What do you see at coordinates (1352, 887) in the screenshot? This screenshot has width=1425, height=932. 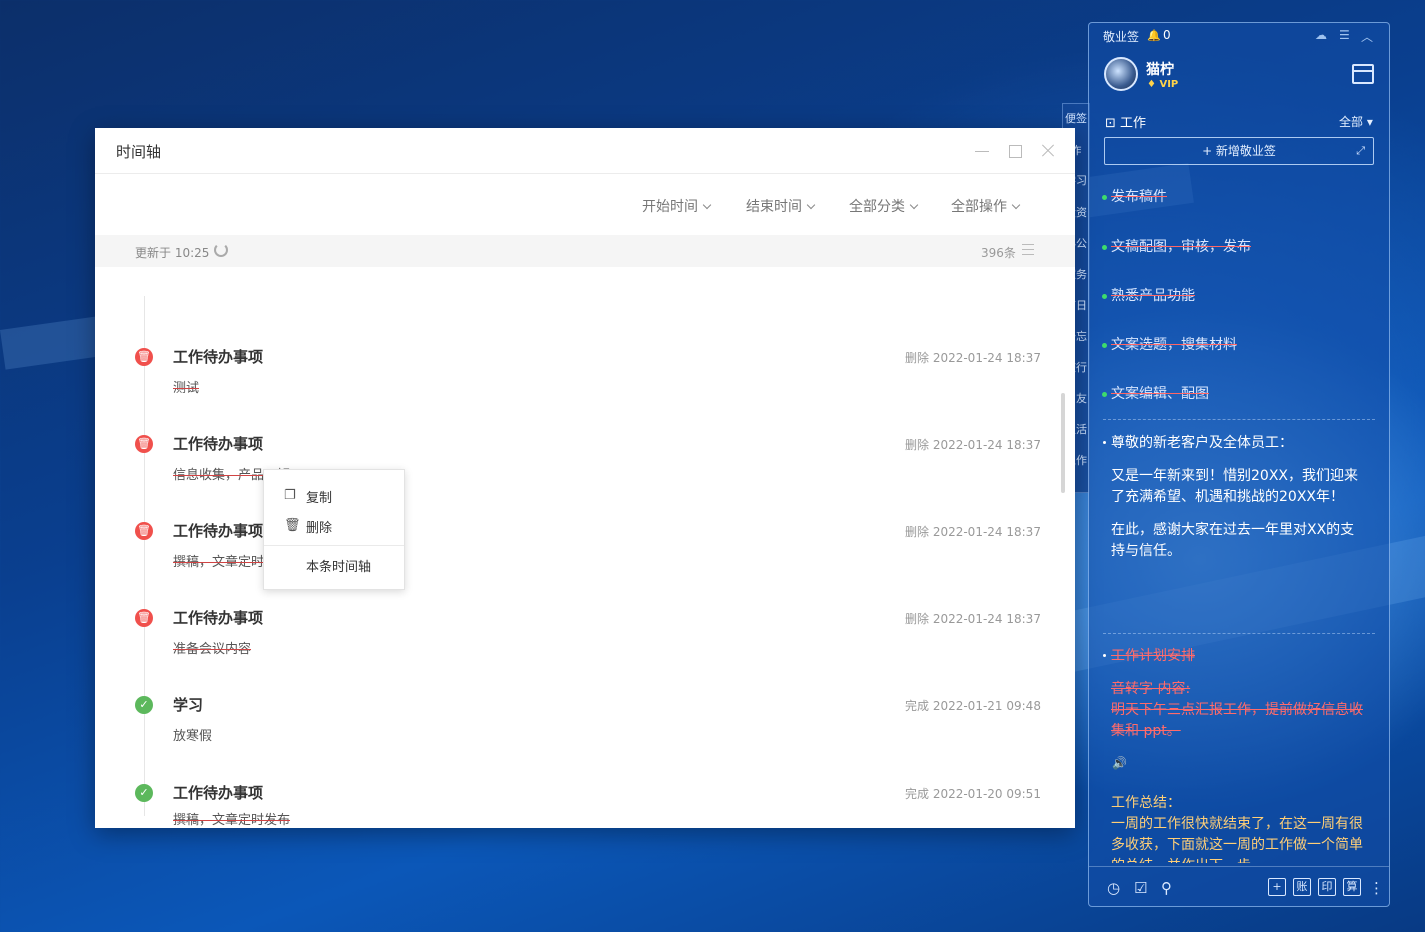 I see `calc-button: 算` at bounding box center [1352, 887].